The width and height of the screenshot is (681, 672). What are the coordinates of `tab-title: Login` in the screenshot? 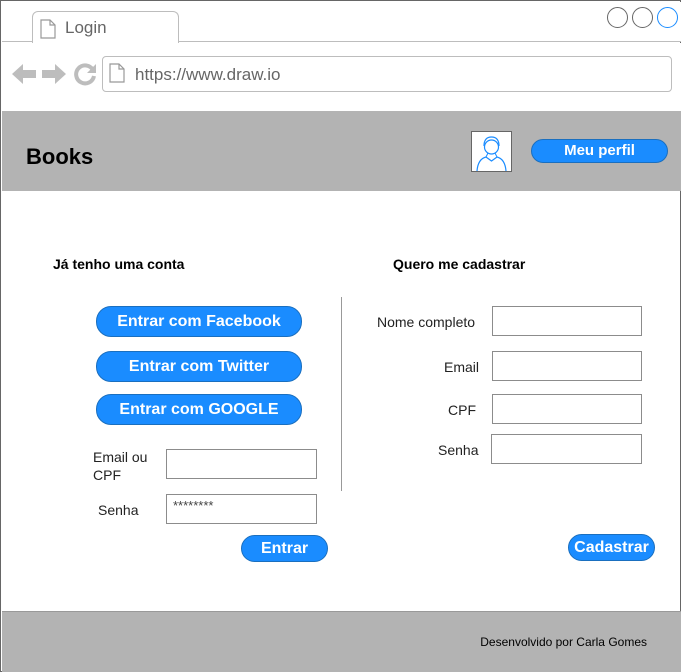 It's located at (86, 27).